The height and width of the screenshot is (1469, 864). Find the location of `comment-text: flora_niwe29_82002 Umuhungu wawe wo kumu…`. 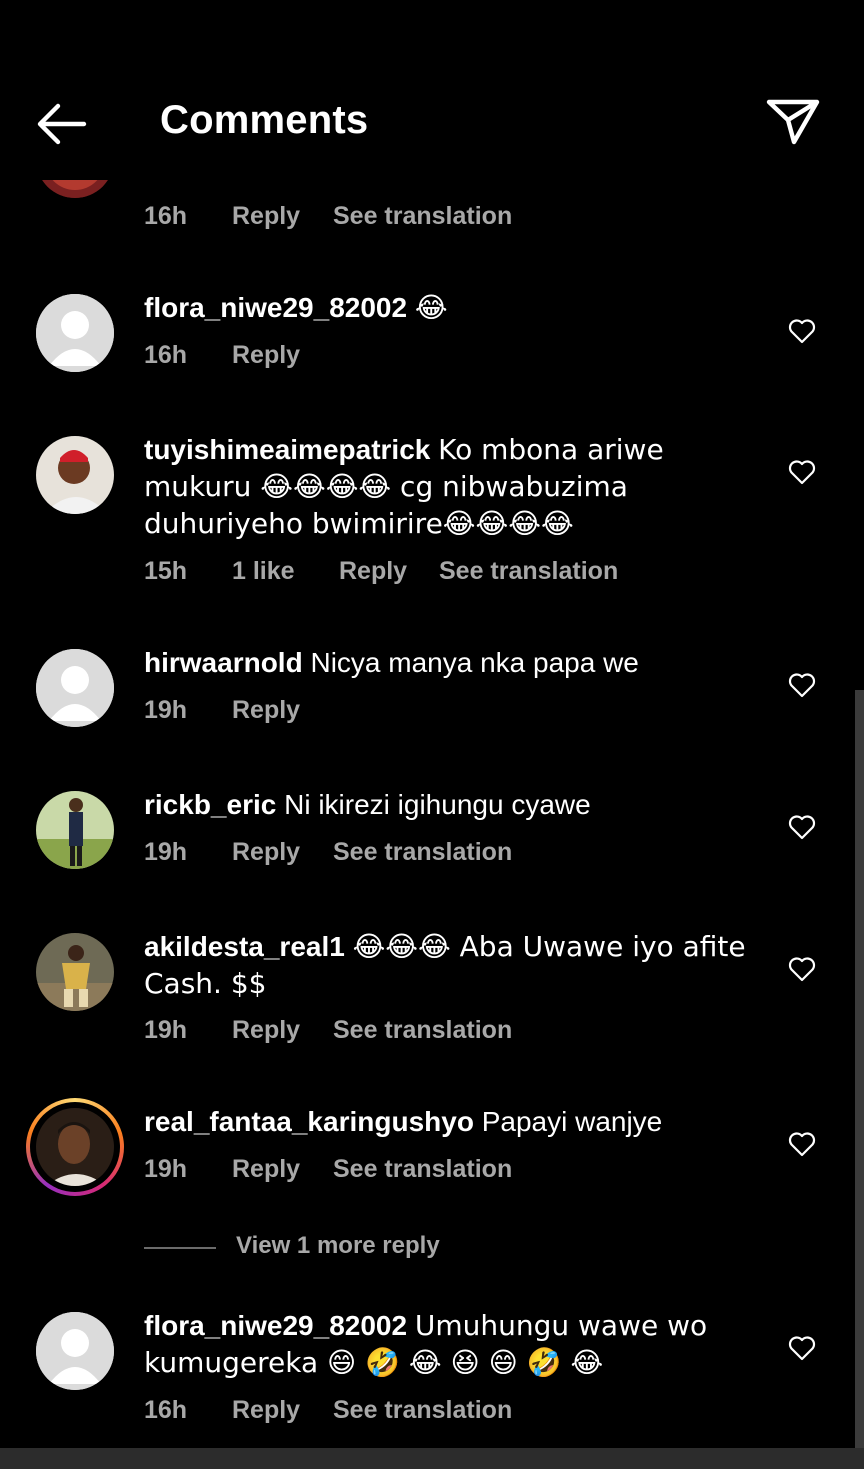

comment-text: flora_niwe29_82002 Umuhungu wawe wo kumu… is located at coordinates (454, 1344).